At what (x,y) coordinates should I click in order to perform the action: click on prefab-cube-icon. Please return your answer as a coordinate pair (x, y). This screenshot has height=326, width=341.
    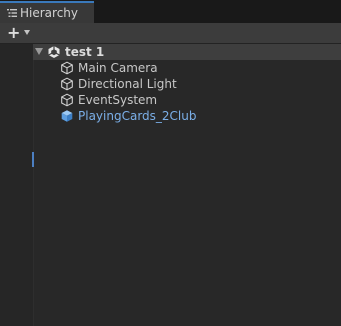
    Looking at the image, I should click on (67, 116).